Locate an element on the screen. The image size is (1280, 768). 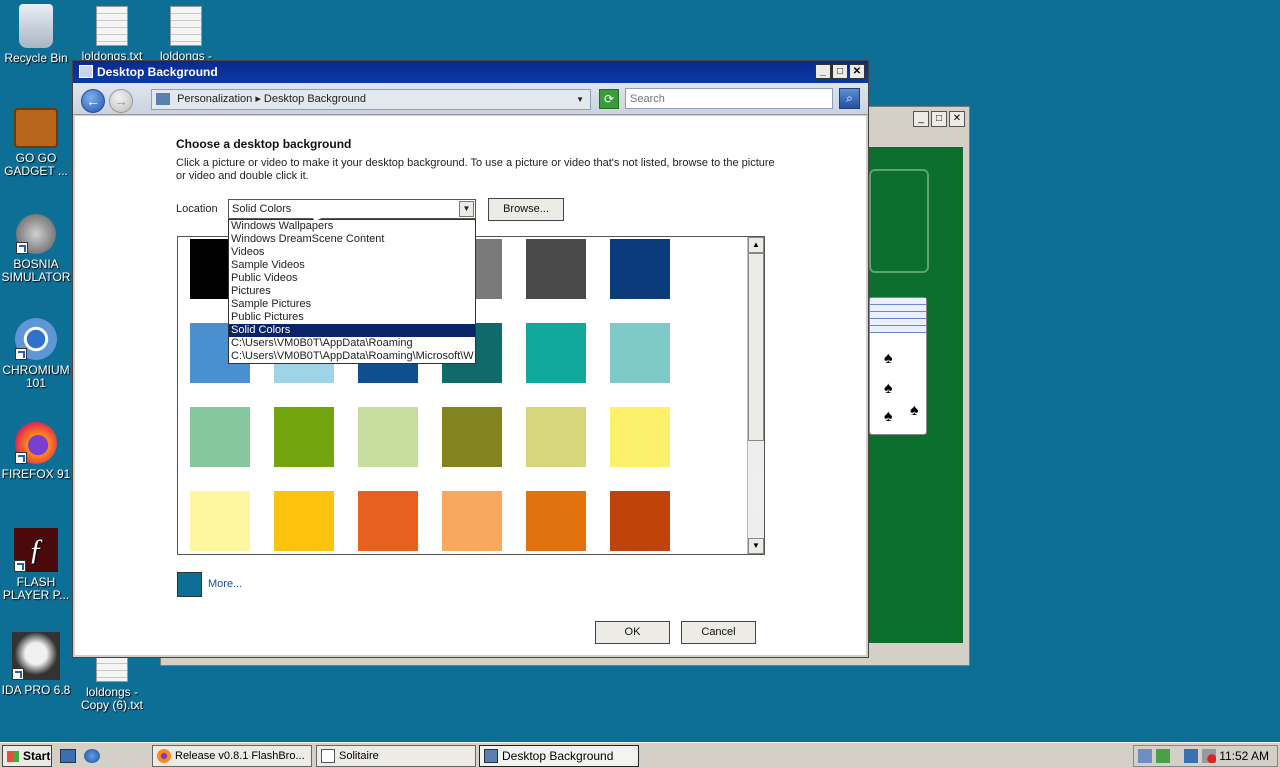
desktop-icon-text-file: loldongs.txt is located at coordinates (112, 34).